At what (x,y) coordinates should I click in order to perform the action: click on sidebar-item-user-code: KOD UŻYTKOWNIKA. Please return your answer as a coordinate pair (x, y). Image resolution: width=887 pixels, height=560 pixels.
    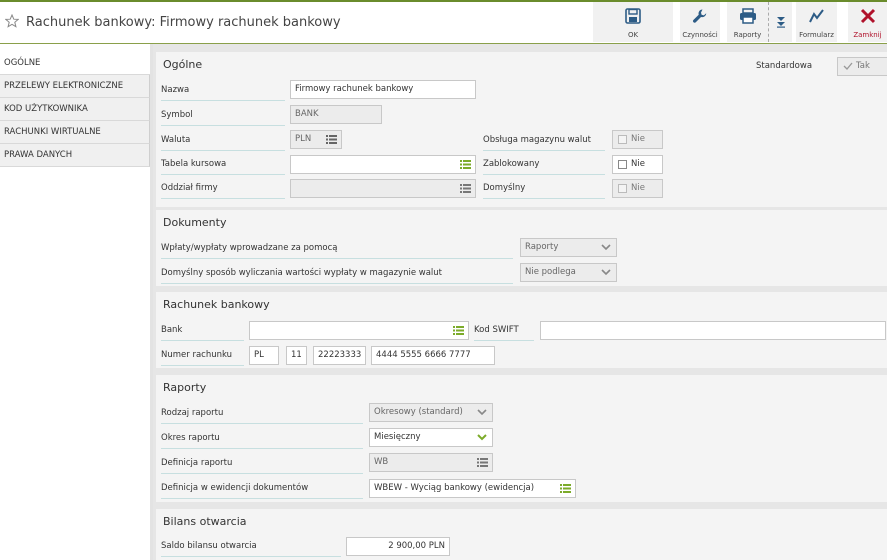
    Looking at the image, I should click on (75, 109).